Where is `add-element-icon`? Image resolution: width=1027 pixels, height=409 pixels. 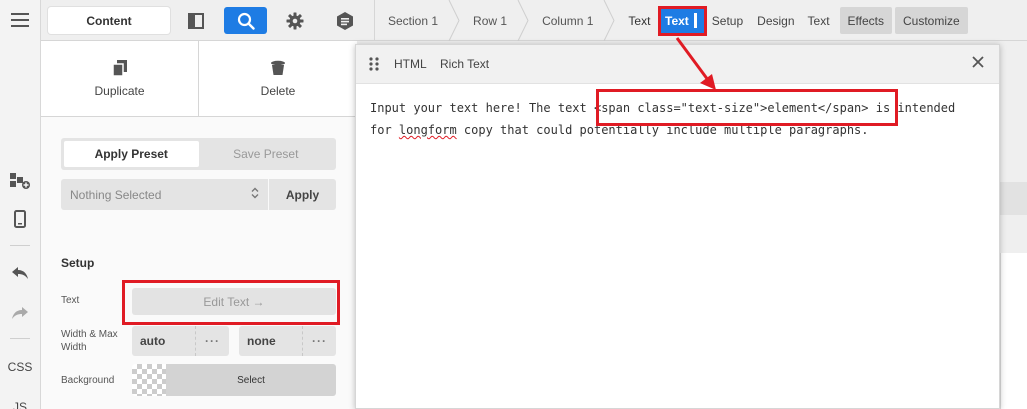 add-element-icon is located at coordinates (20, 180).